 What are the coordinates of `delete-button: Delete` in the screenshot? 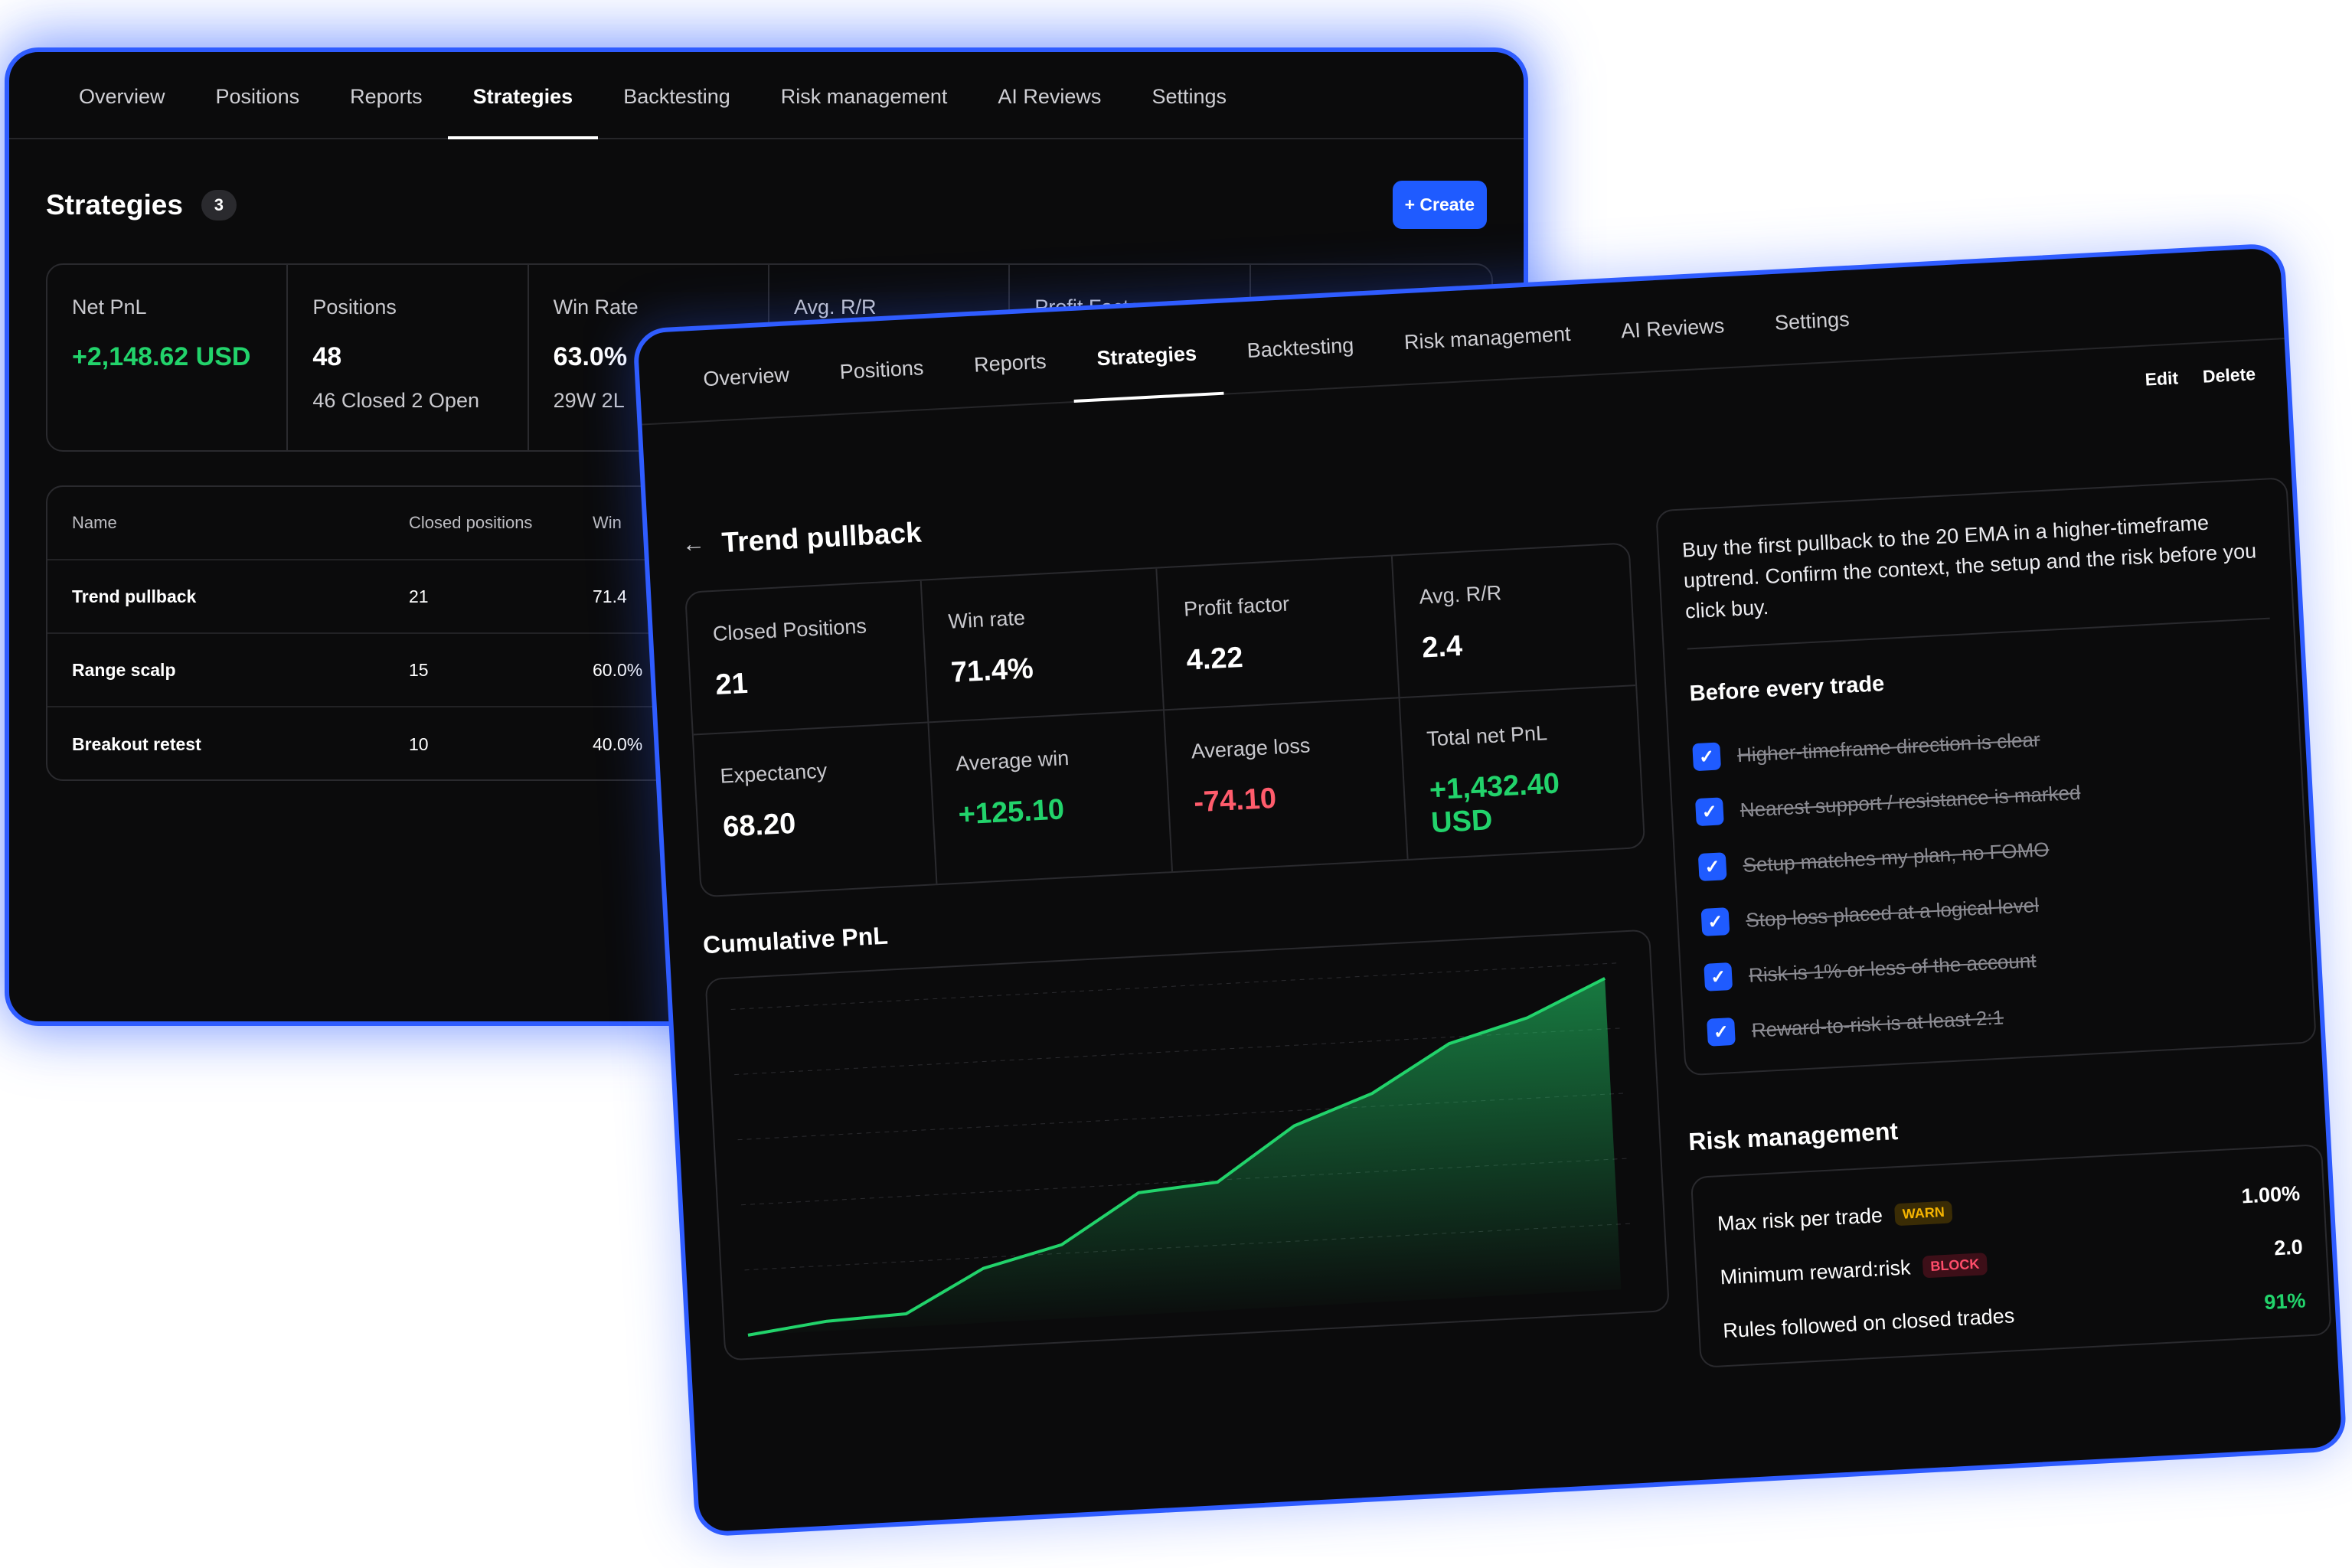 It's located at (2229, 375).